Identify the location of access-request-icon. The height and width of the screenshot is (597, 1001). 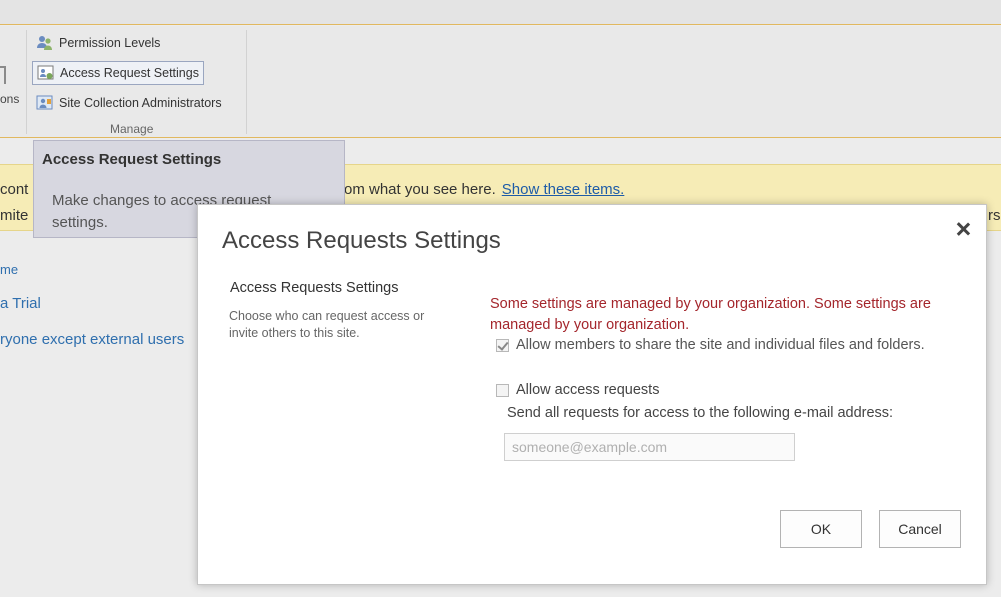
(46, 73).